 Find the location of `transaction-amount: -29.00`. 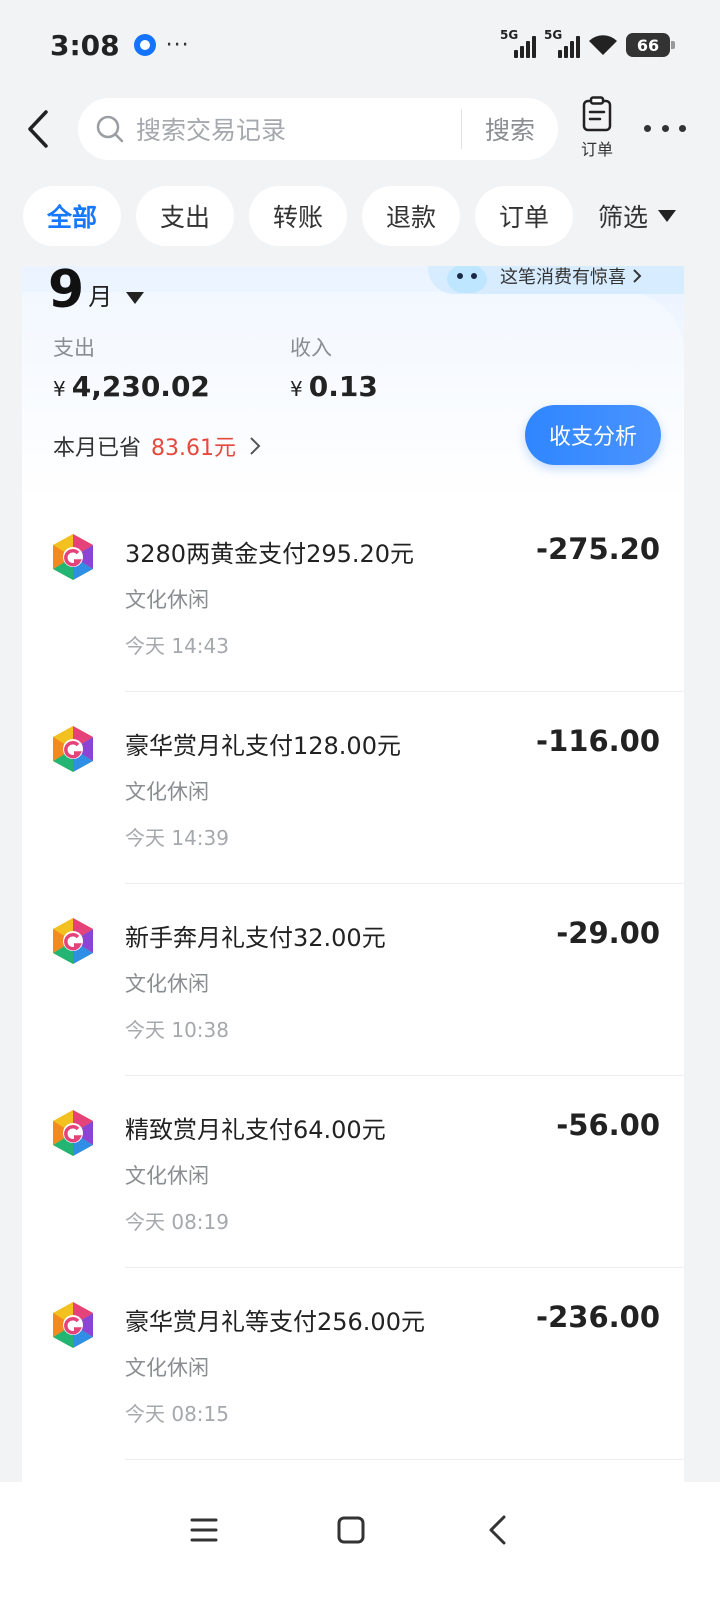

transaction-amount: -29.00 is located at coordinates (608, 933).